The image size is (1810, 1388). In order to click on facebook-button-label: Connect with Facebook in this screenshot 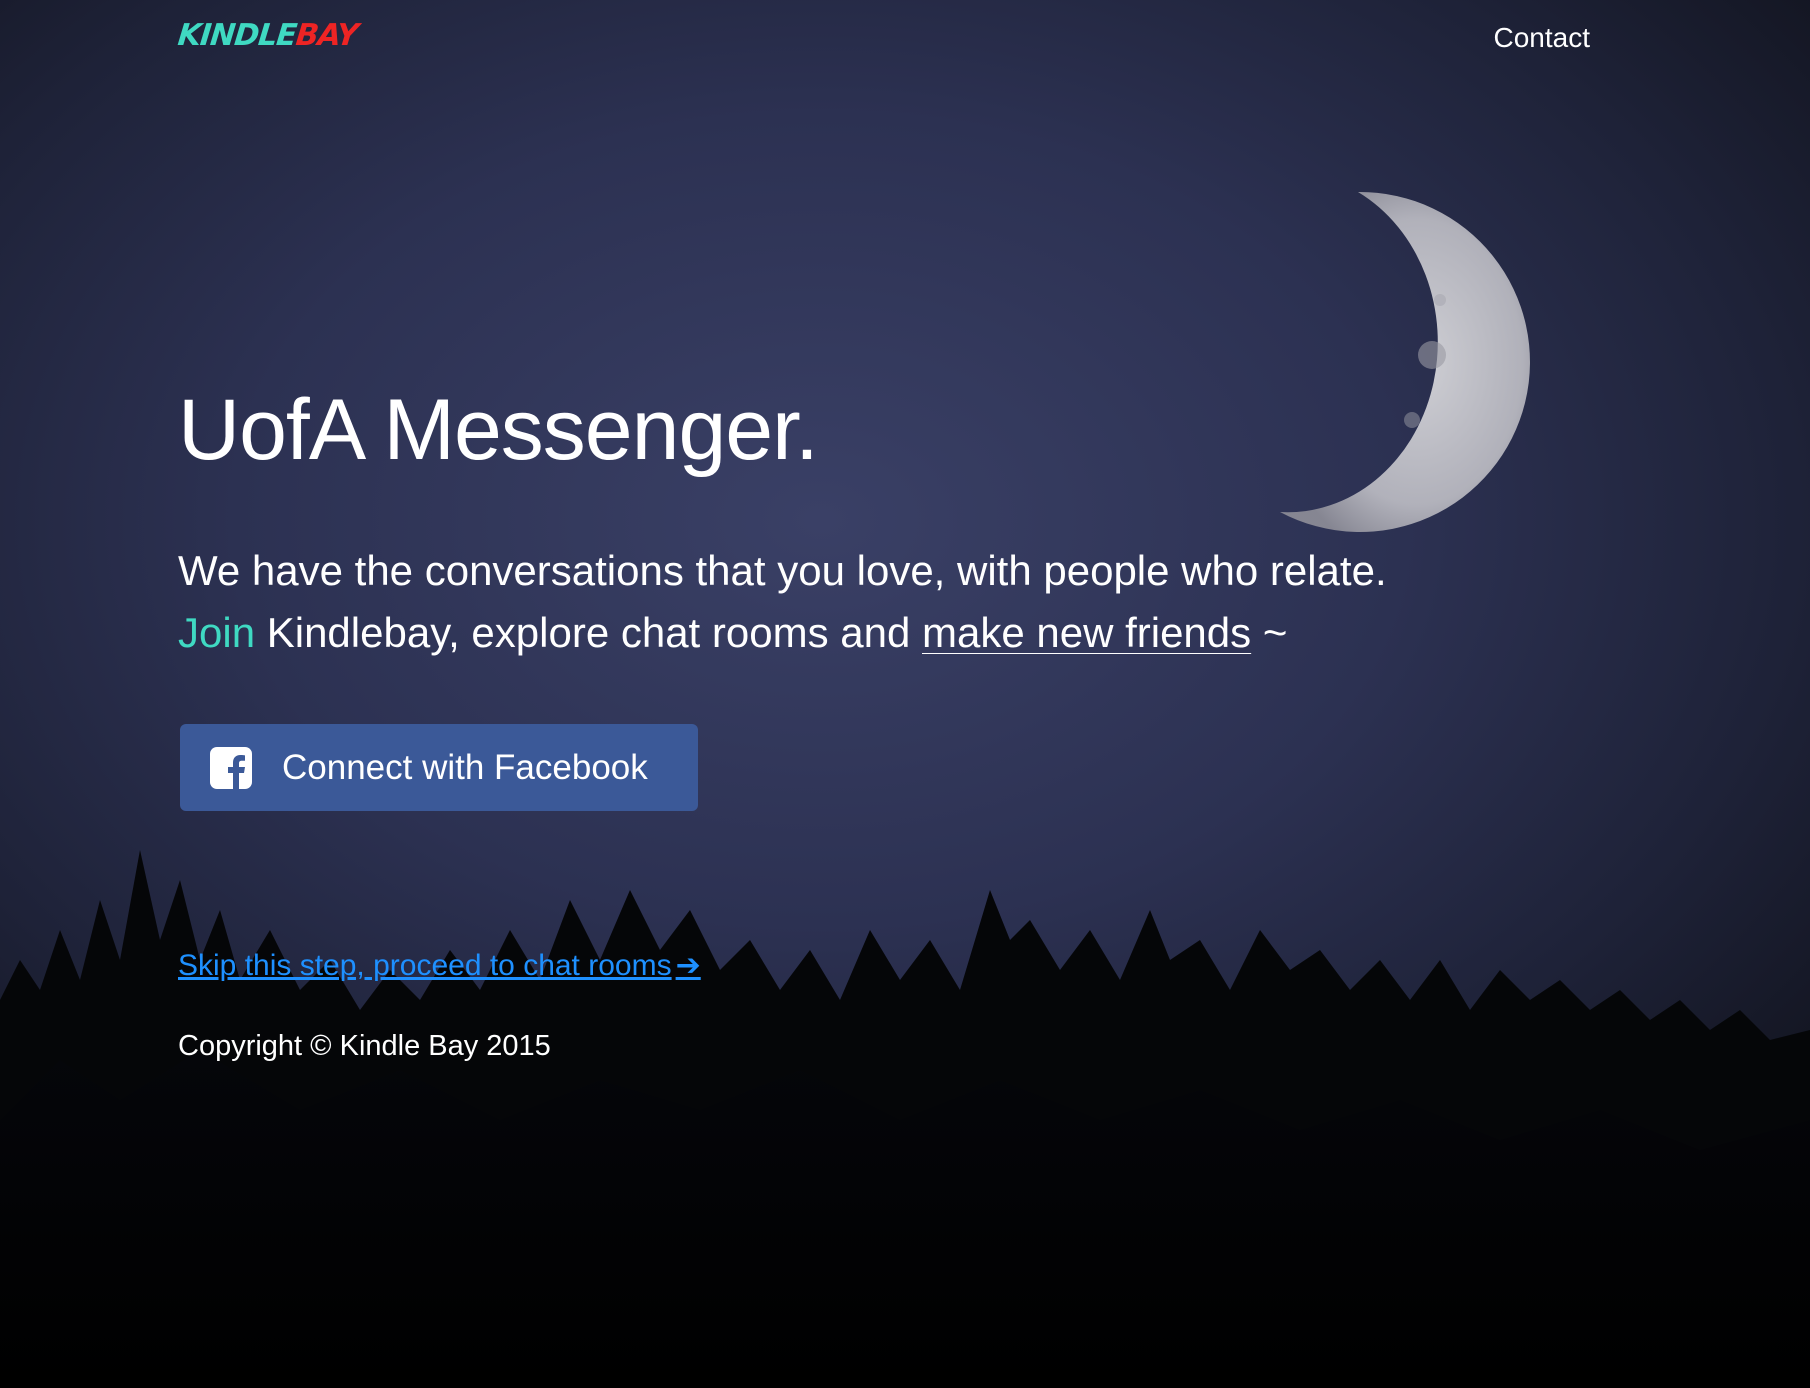, I will do `click(465, 767)`.